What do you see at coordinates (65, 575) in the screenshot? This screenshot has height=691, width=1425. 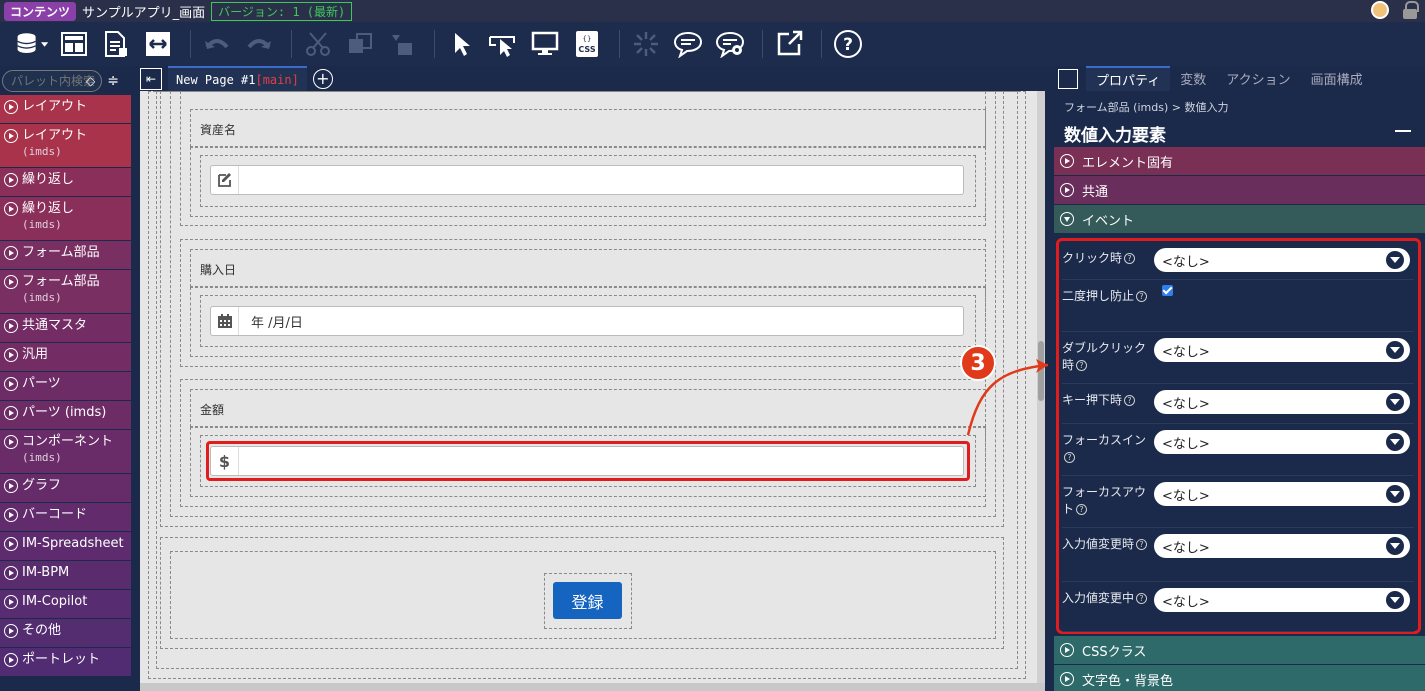 I see `palette-item: IM-BPM` at bounding box center [65, 575].